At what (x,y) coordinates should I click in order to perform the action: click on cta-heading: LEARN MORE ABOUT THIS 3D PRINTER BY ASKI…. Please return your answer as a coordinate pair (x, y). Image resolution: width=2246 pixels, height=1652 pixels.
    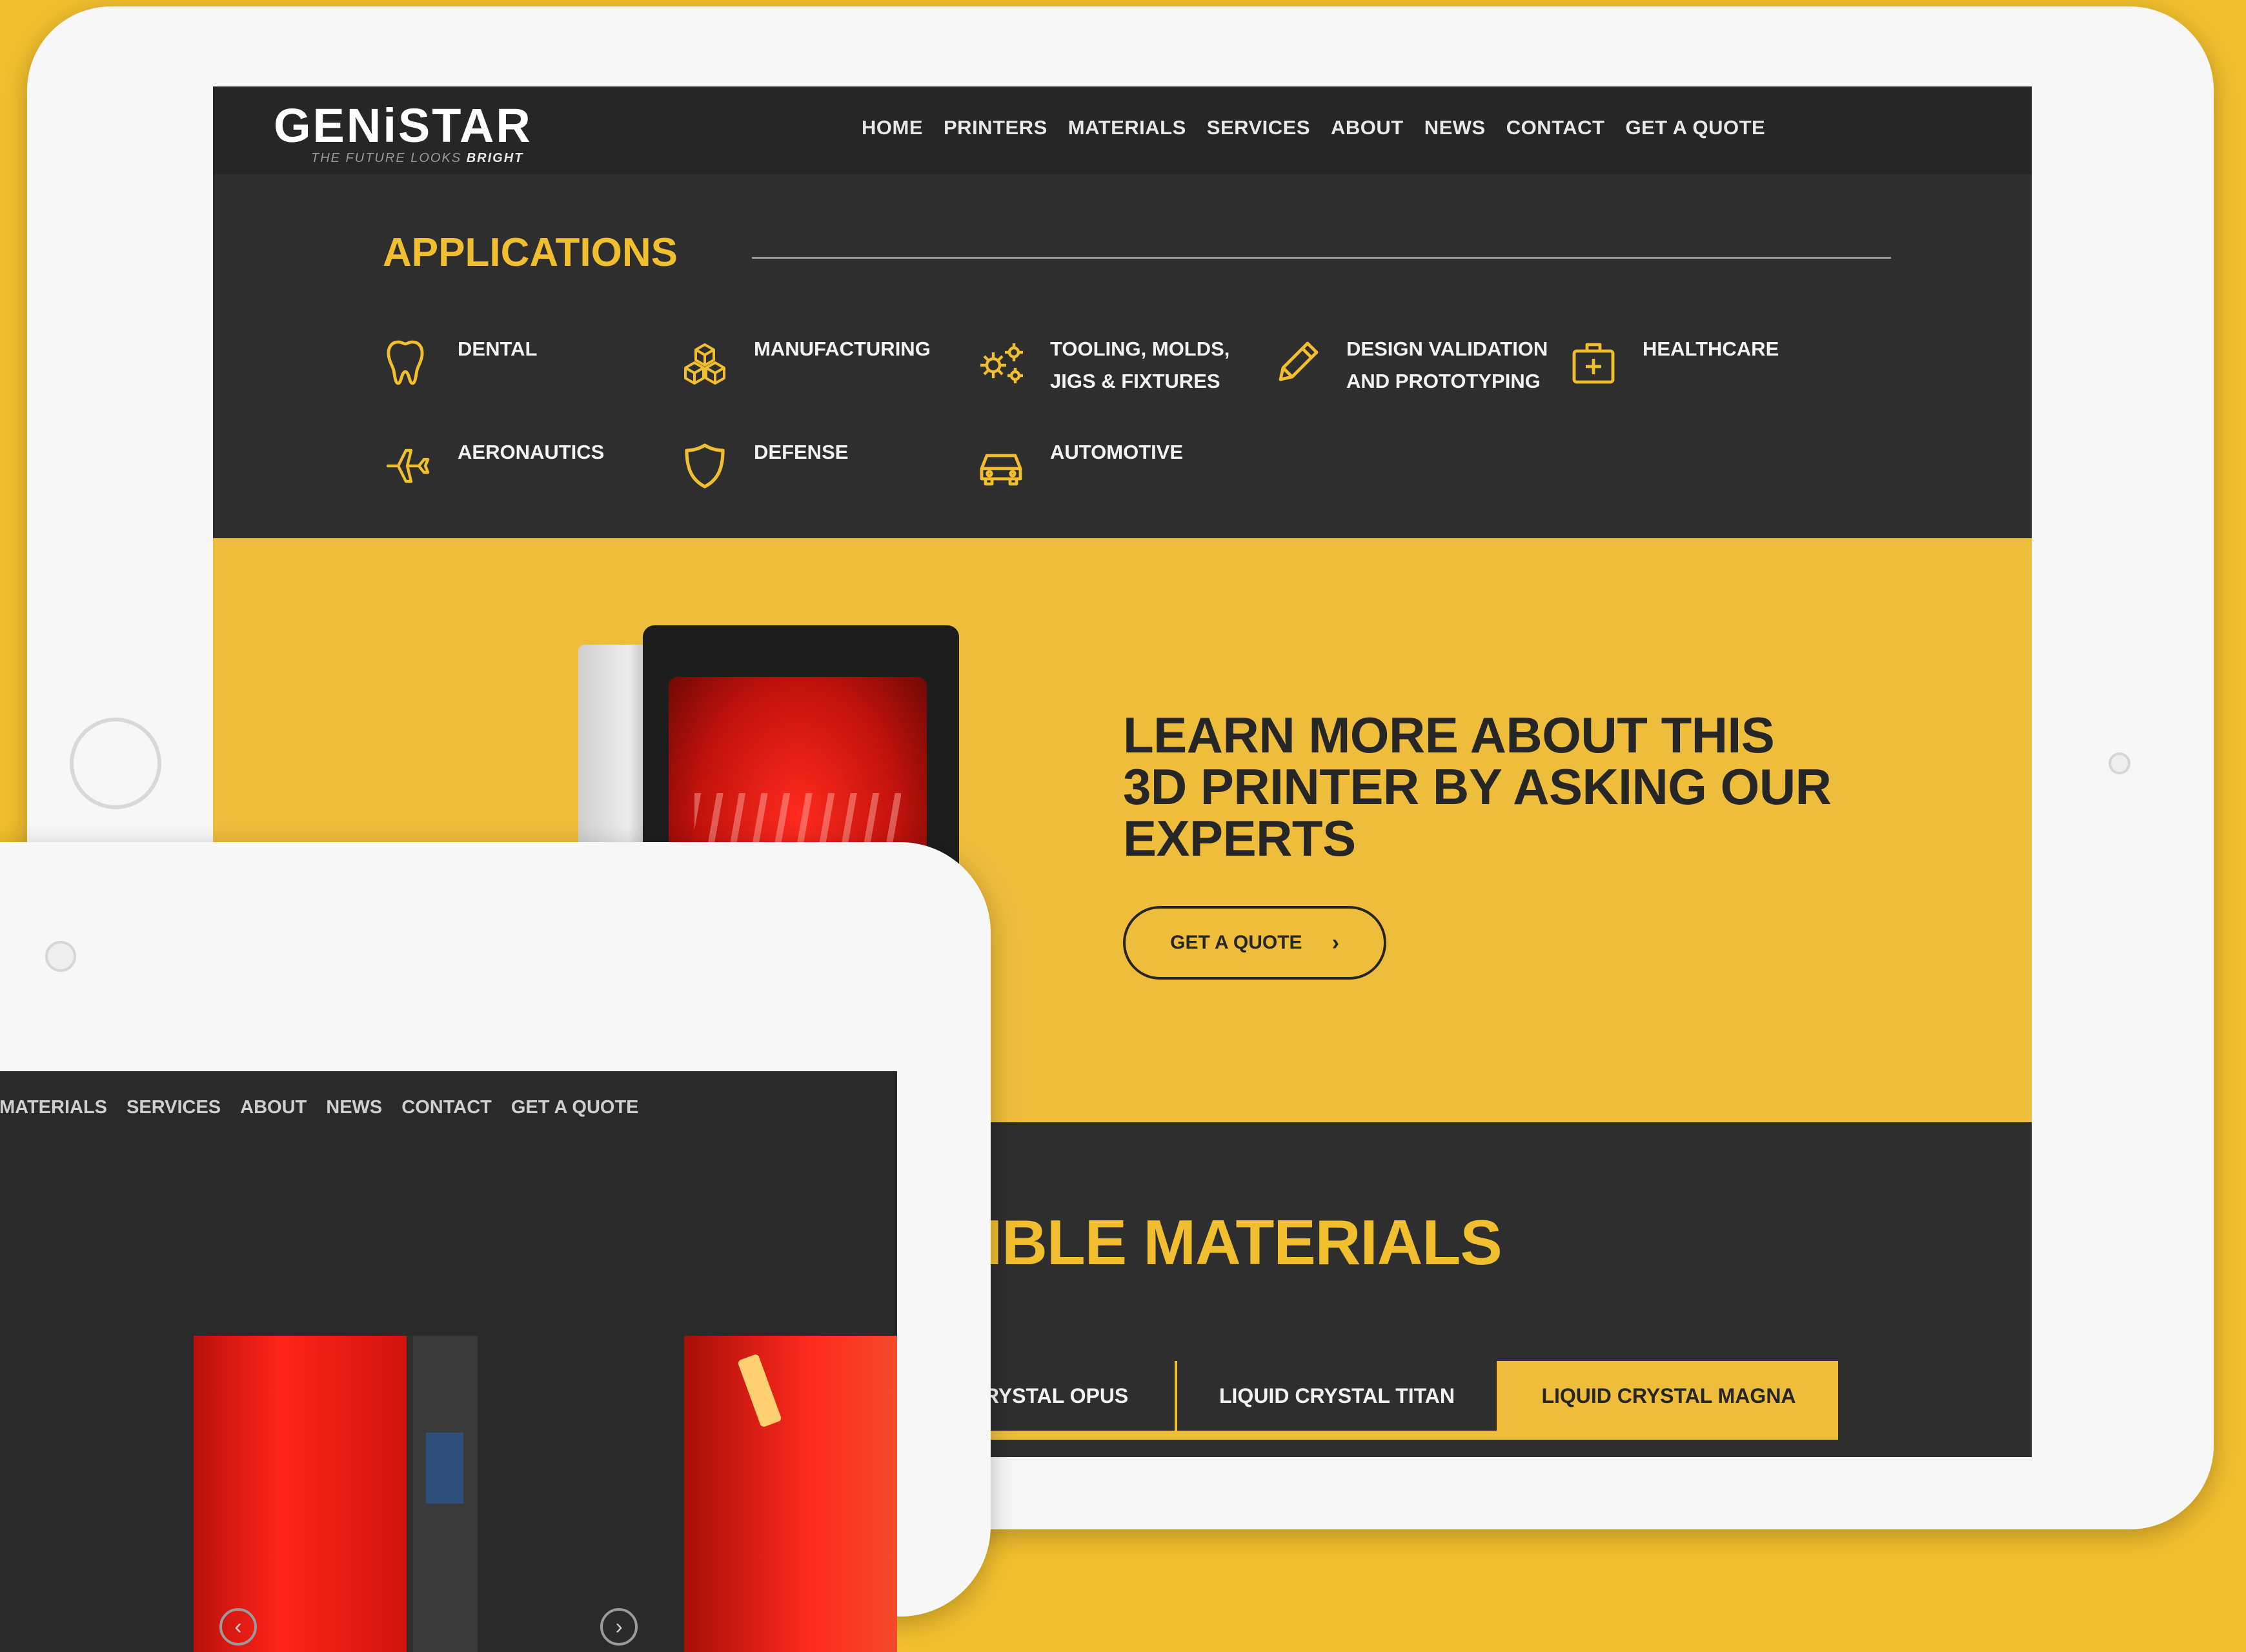
    Looking at the image, I should click on (1477, 787).